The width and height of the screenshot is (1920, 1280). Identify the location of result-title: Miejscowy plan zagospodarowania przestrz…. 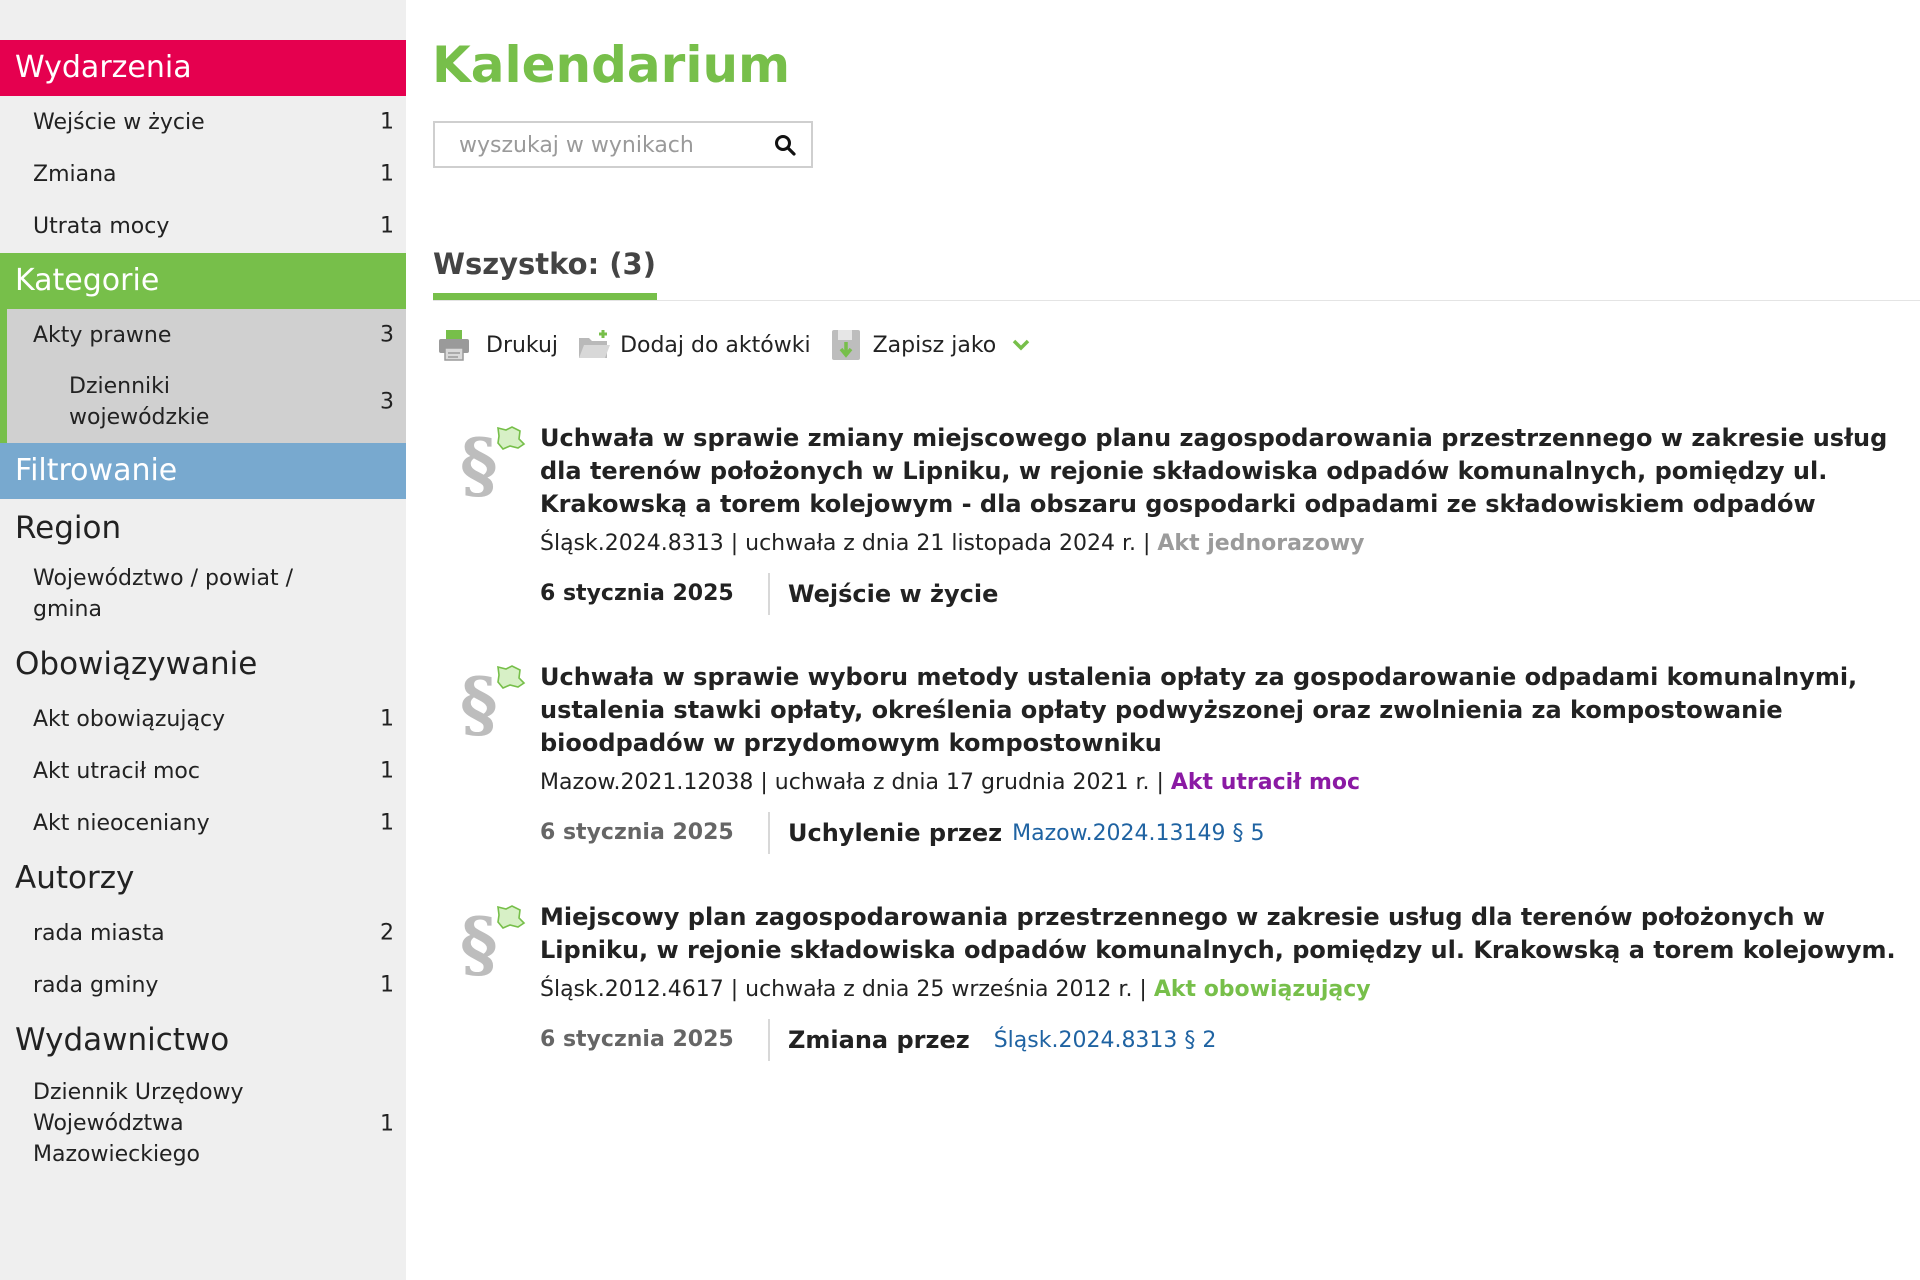
(1230, 934).